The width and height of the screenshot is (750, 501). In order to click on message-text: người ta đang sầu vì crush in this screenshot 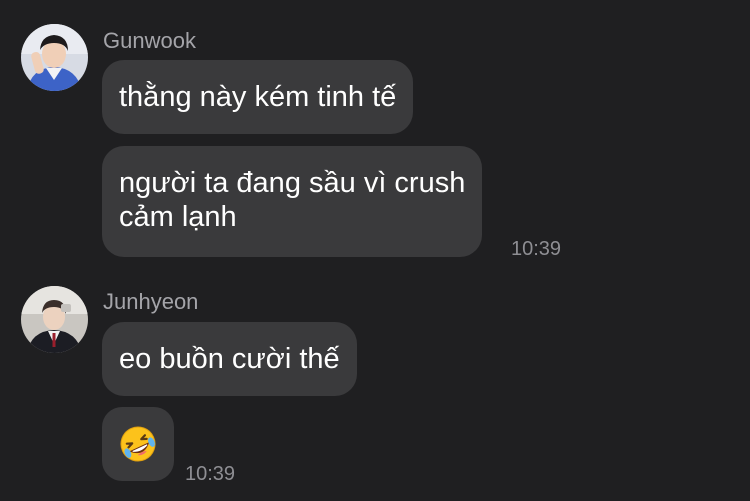, I will do `click(292, 183)`.